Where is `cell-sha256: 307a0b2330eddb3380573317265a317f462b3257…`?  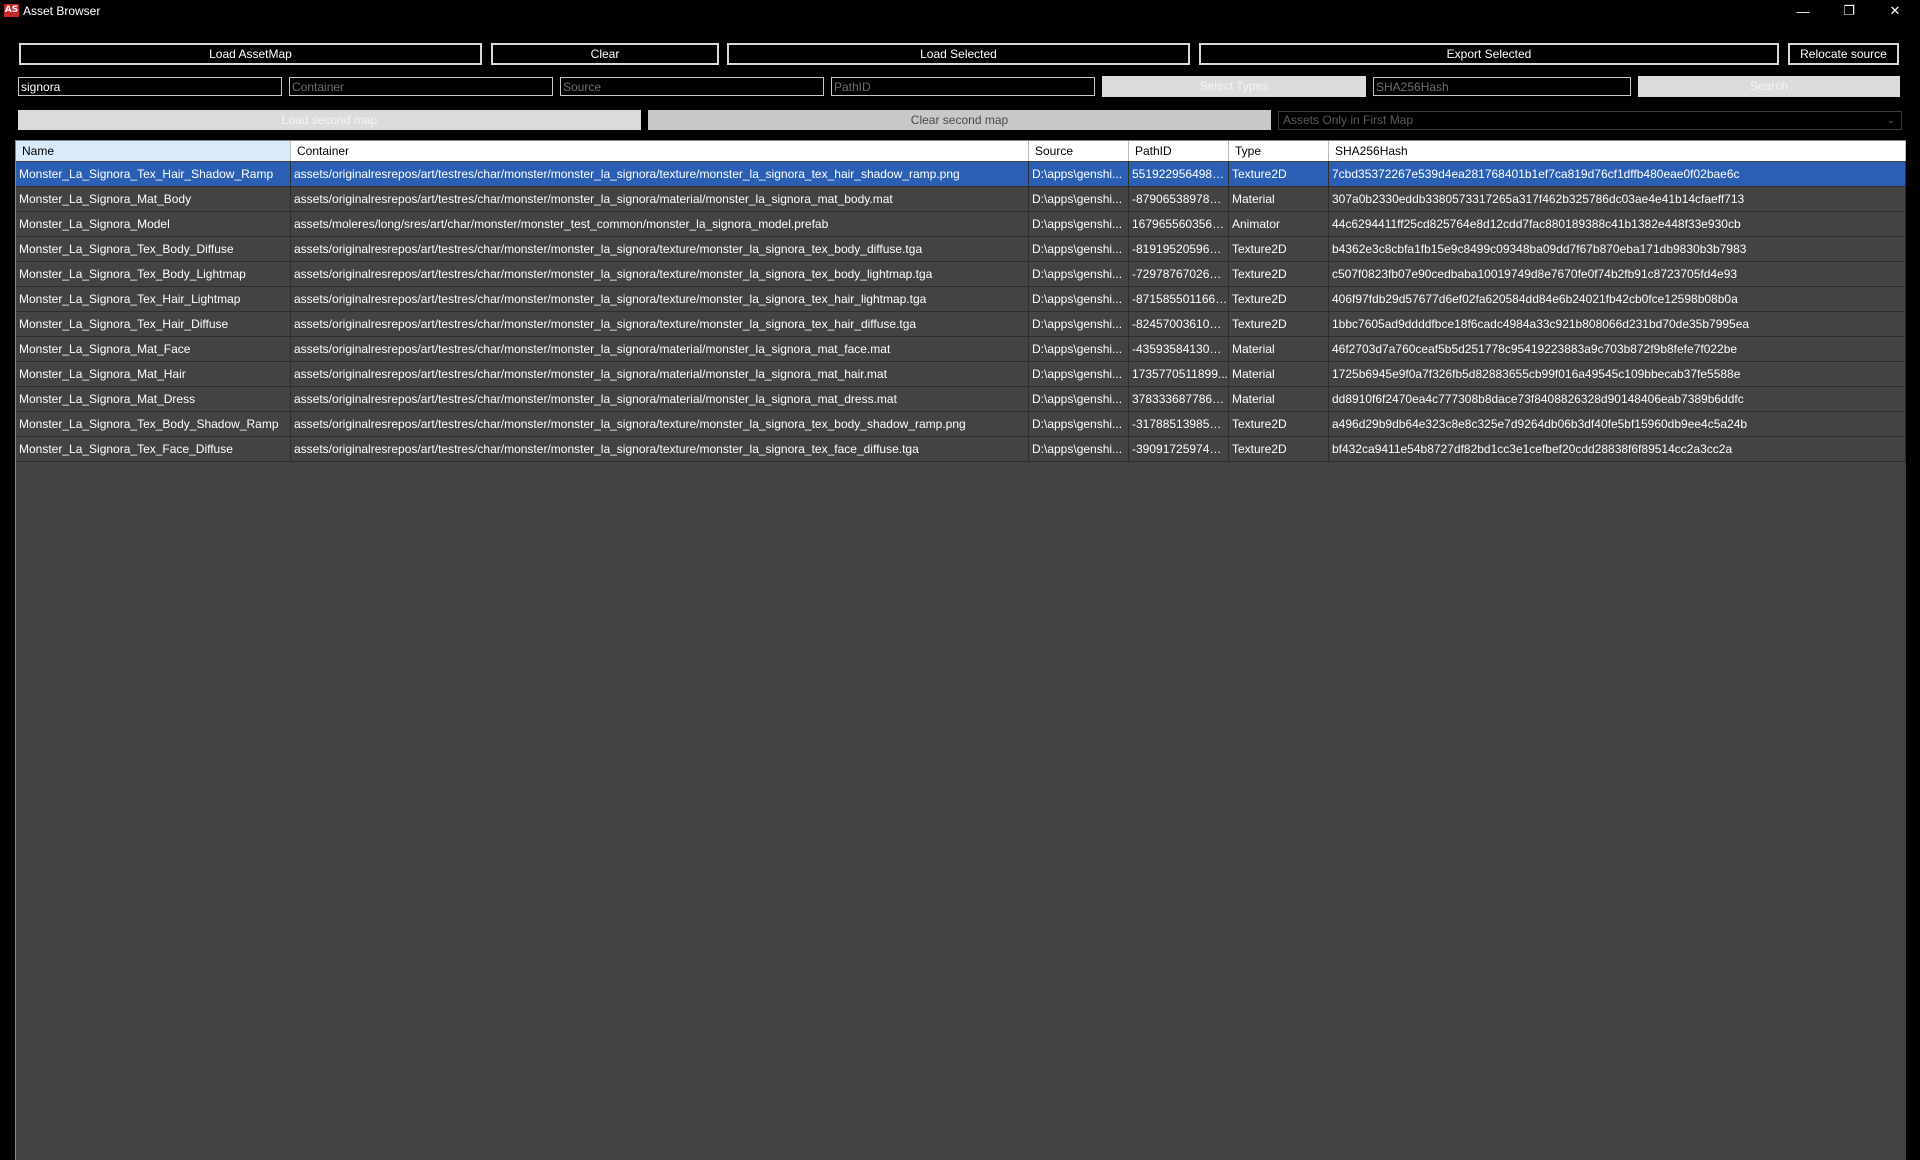 cell-sha256: 307a0b2330eddb3380573317265a317f462b3257… is located at coordinates (1617, 199).